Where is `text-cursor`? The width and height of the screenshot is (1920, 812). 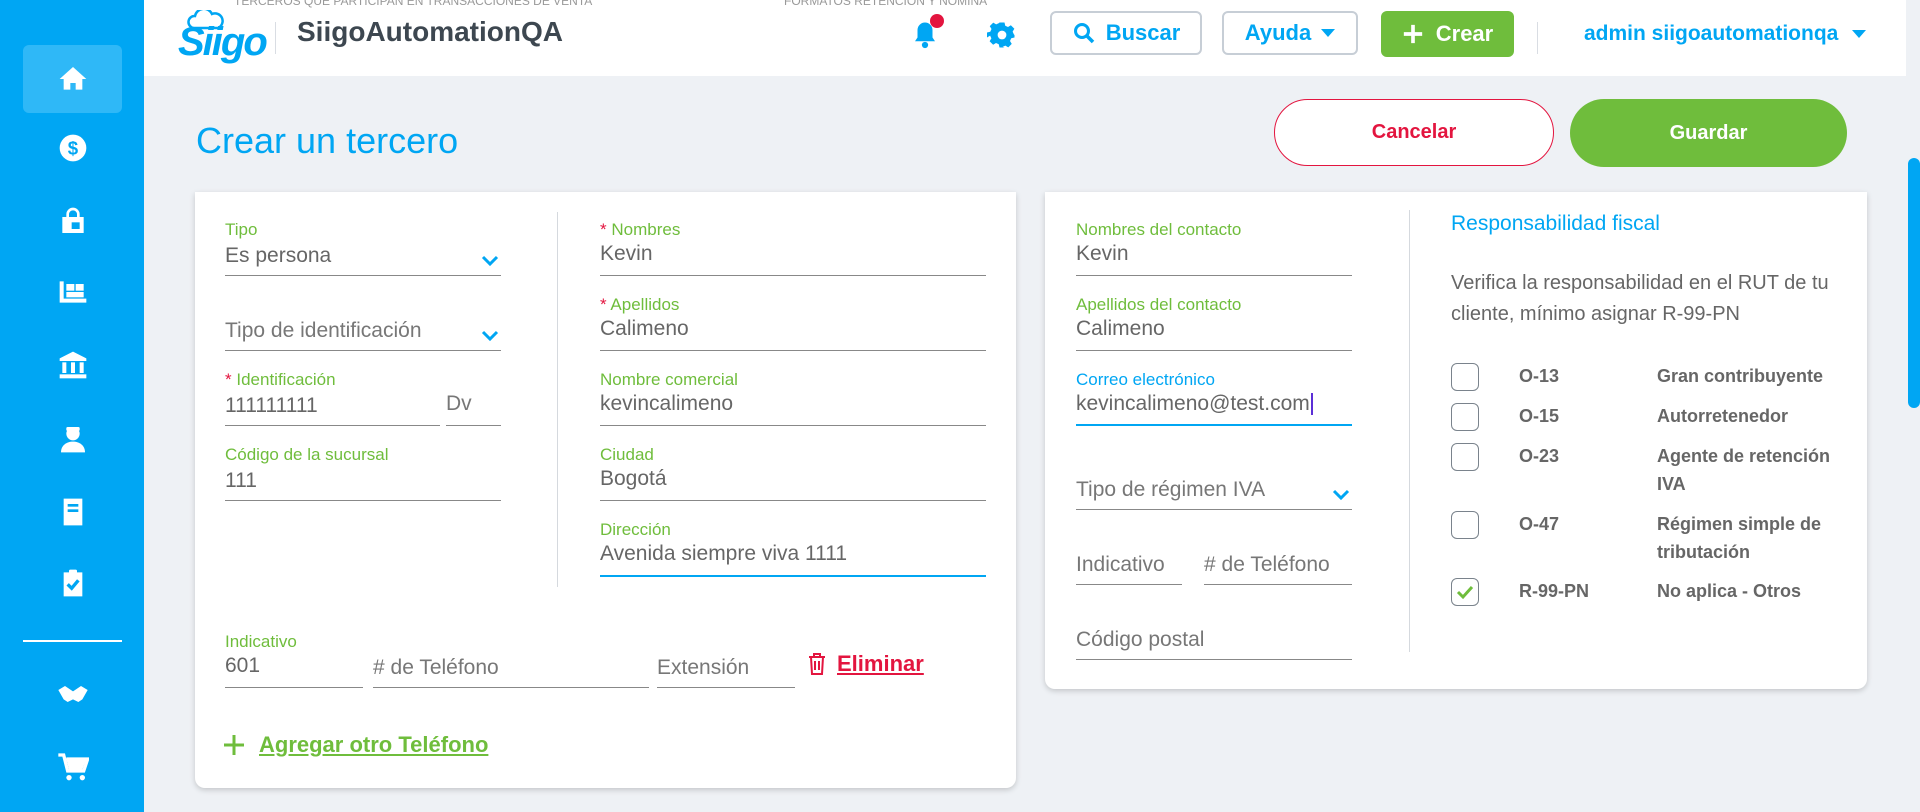
text-cursor is located at coordinates (1311, 404).